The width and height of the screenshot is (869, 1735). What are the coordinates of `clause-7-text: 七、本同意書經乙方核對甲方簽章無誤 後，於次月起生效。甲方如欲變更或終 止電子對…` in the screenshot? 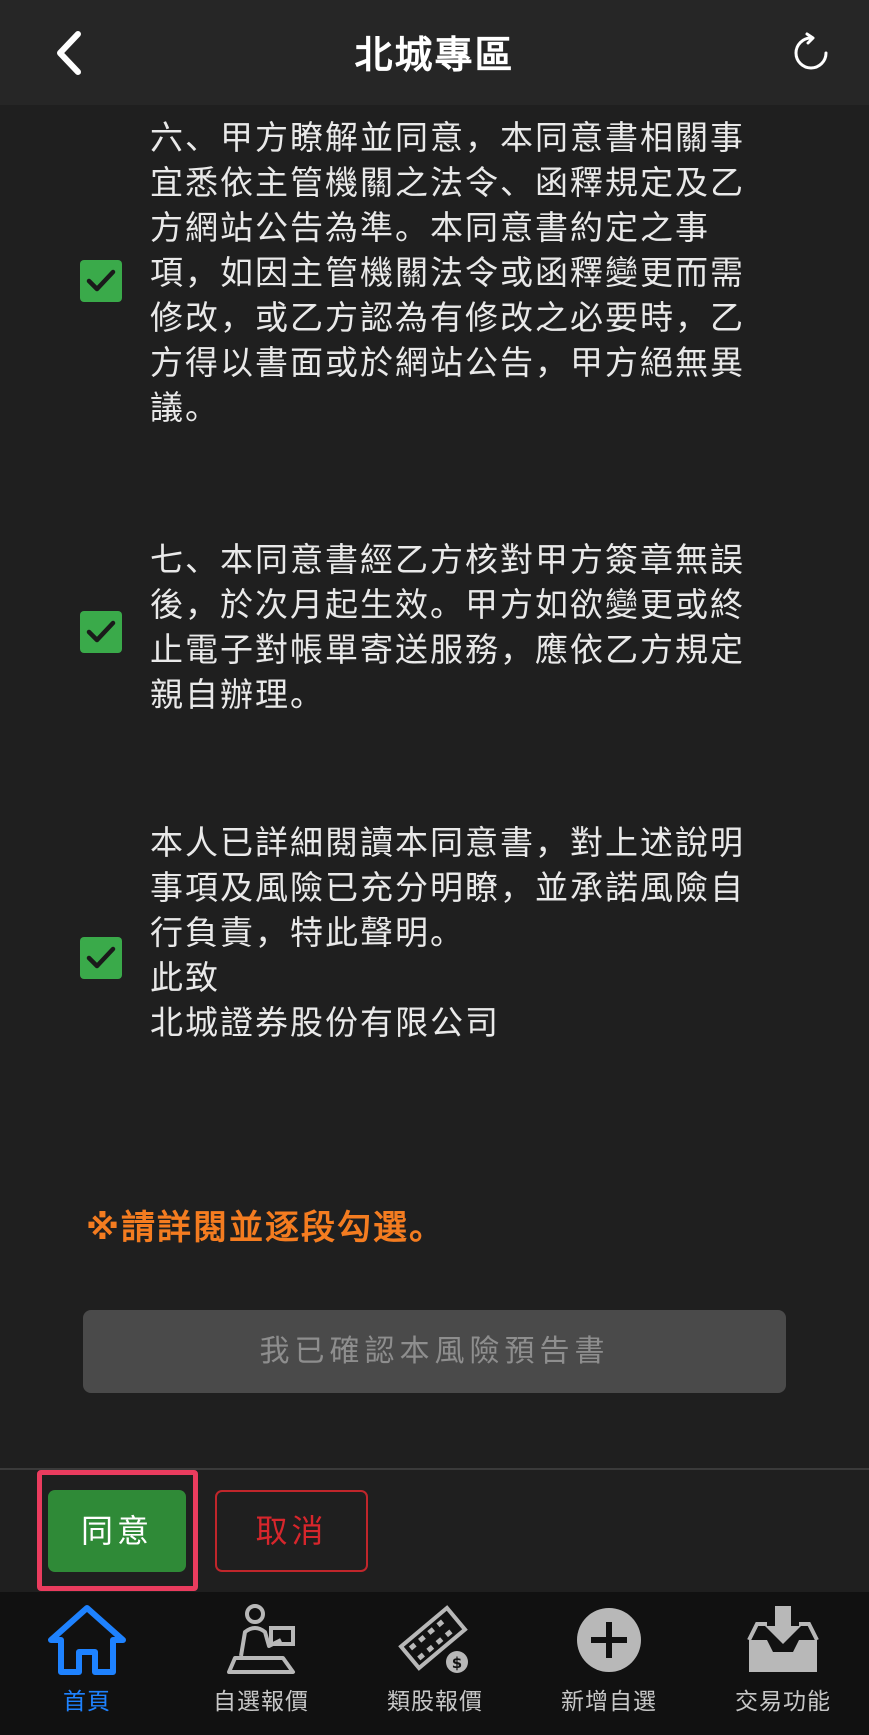 It's located at (447, 627).